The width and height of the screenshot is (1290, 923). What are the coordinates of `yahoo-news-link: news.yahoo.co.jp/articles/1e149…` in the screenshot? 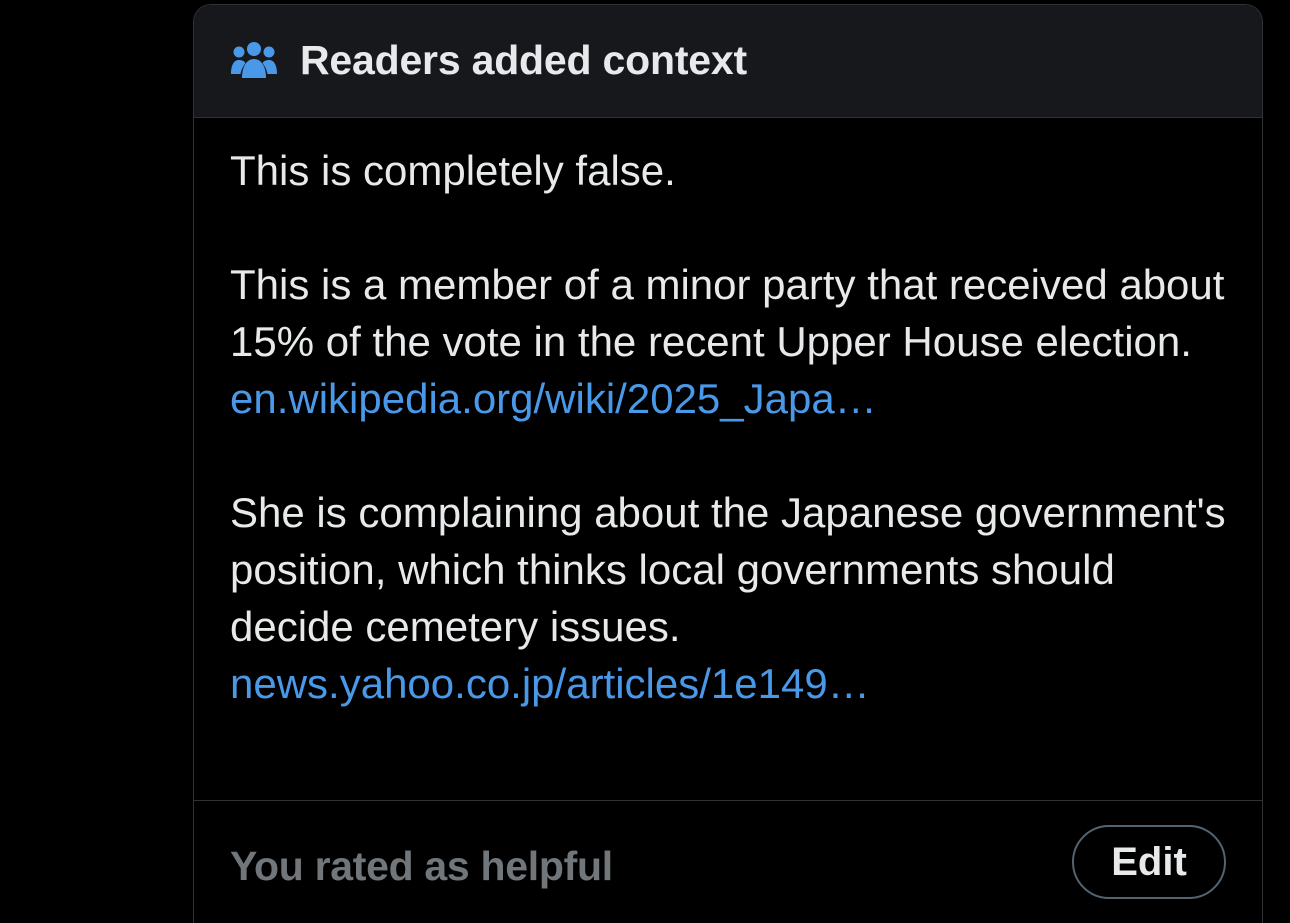 It's located at (729, 683).